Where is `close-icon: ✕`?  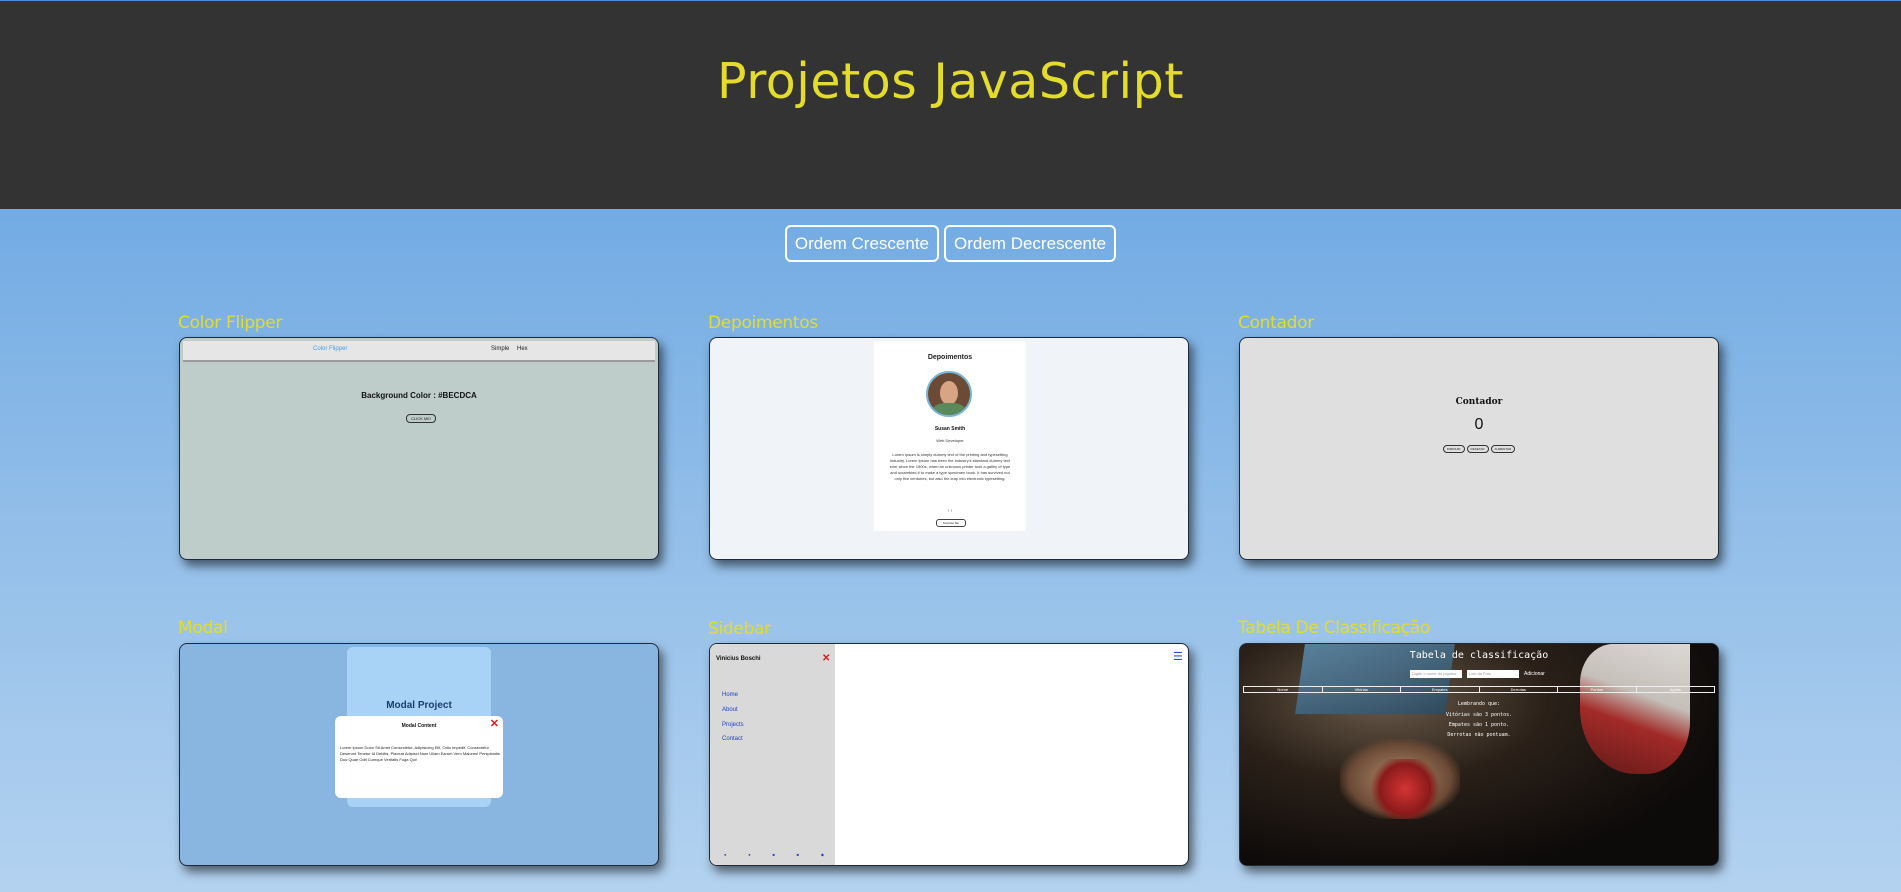
close-icon: ✕ is located at coordinates (826, 658).